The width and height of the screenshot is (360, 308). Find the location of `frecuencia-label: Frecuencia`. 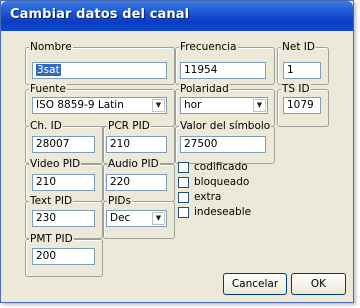

frecuencia-label: Frecuencia is located at coordinates (208, 47).